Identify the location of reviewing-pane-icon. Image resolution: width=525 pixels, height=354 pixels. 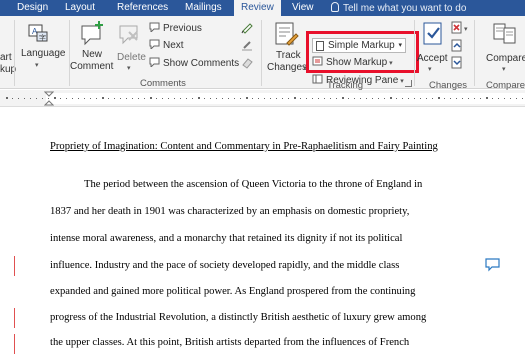
(317, 79).